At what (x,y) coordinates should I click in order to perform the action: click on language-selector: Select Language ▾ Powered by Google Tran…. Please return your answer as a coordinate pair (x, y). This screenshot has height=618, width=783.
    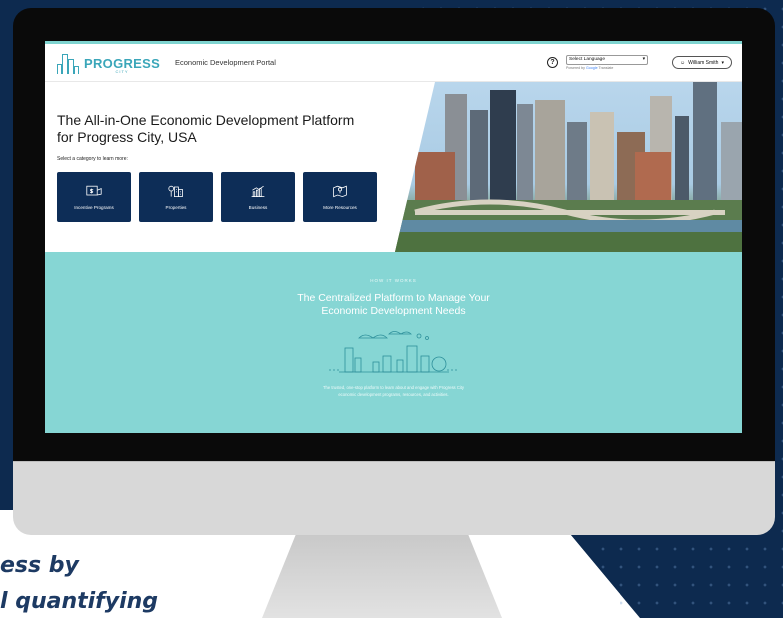
    Looking at the image, I should click on (607, 62).